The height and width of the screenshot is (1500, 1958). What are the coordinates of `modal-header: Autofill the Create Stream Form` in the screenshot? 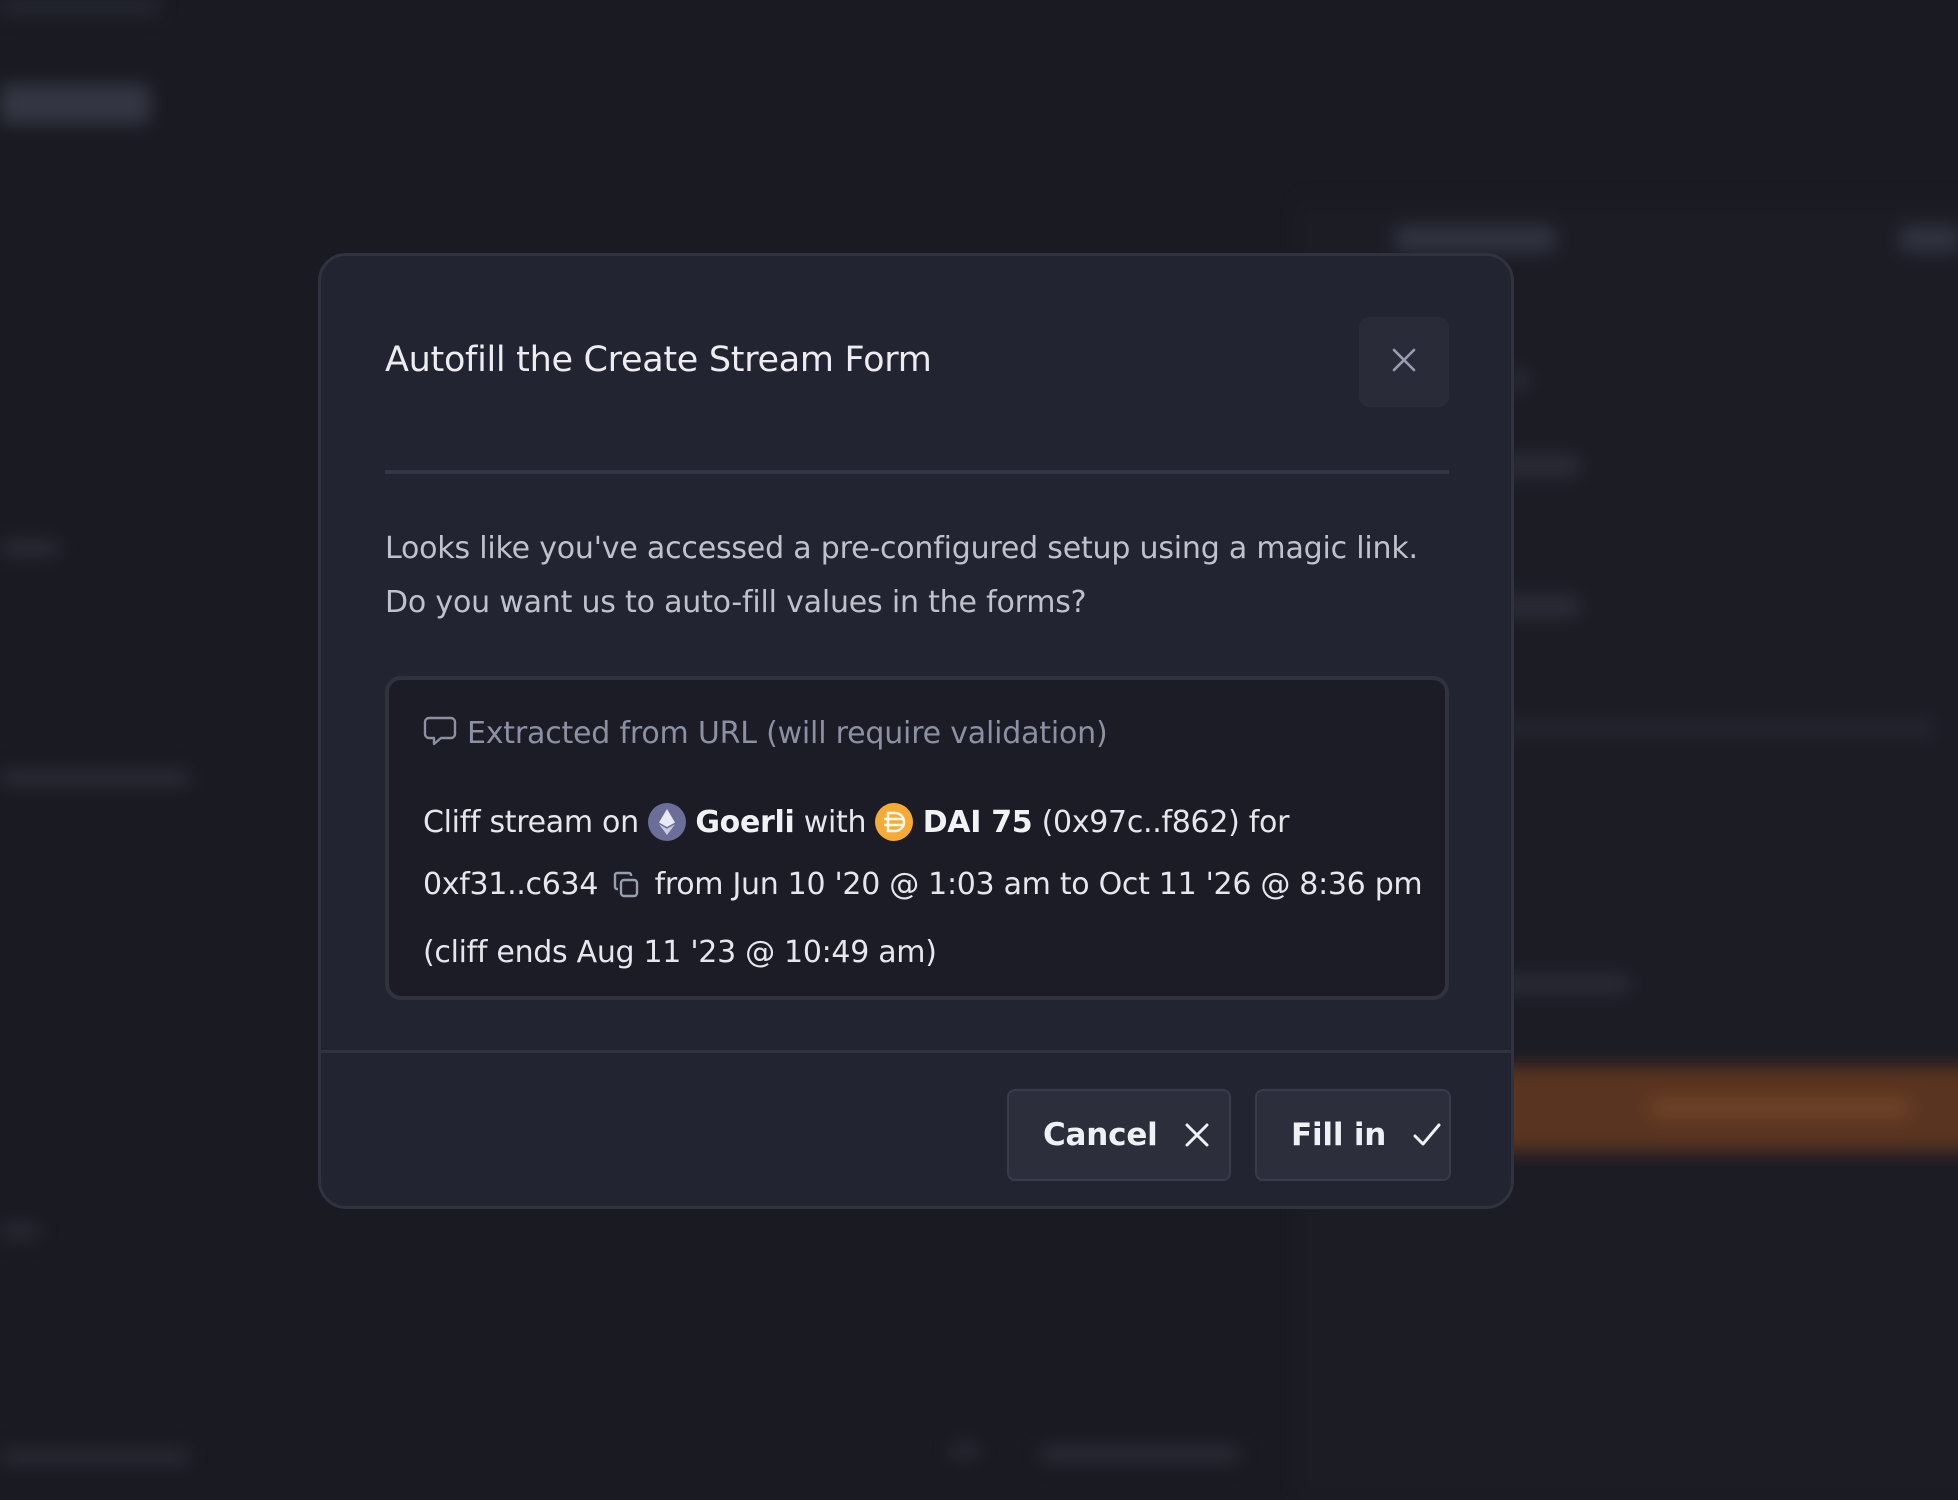 It's located at (917, 365).